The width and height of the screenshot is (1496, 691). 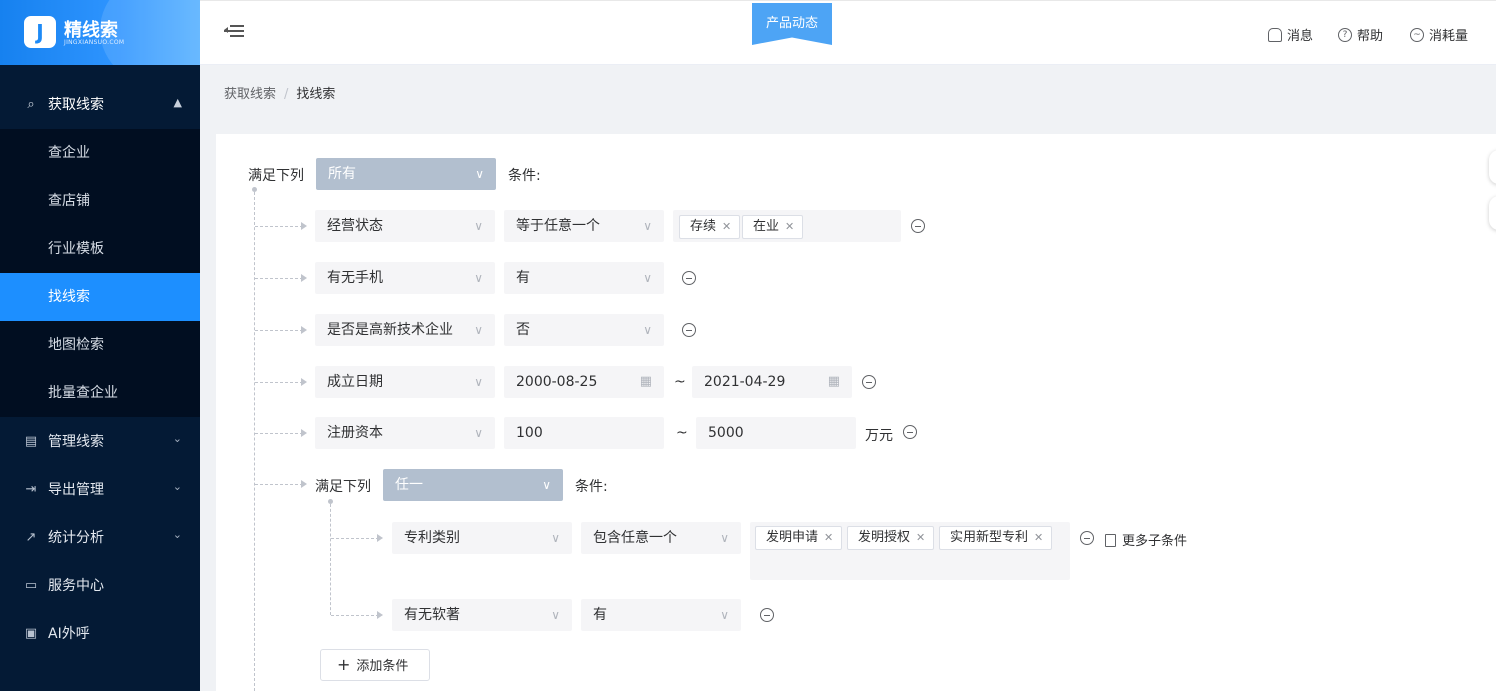 I want to click on date-from-input: 2000-08-25 ▦, so click(x=584, y=382).